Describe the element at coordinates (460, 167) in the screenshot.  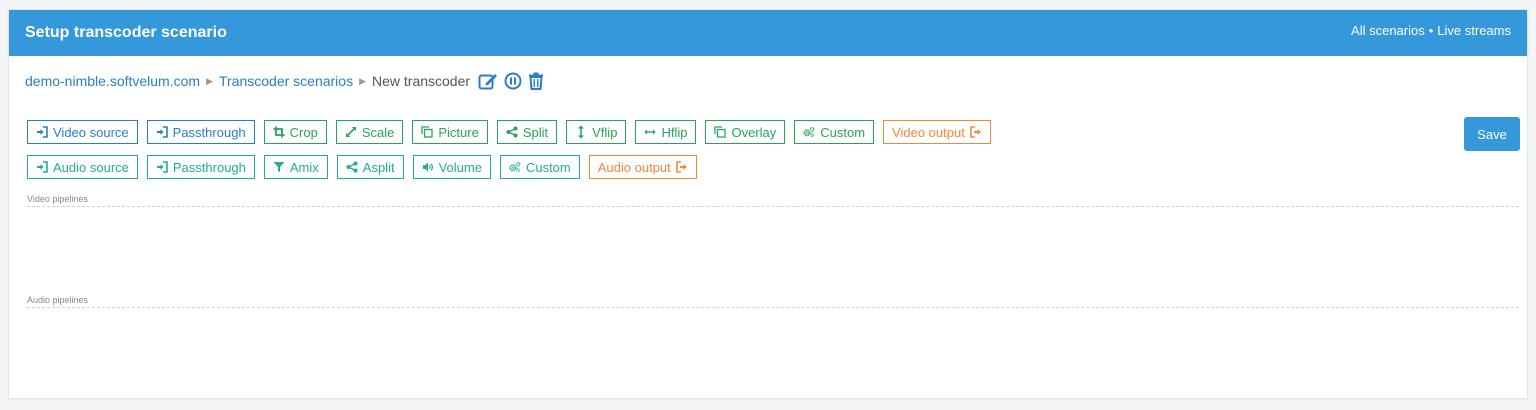
I see `button-label: Volume` at that location.